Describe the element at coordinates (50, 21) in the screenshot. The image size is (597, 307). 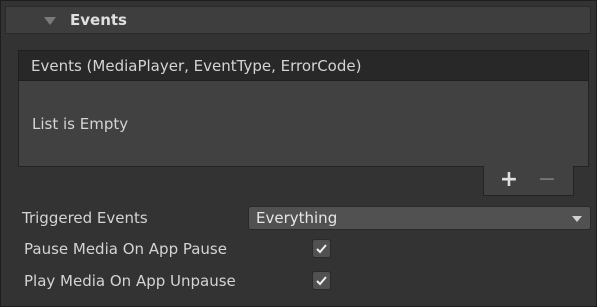
I see `triangle-down-icon` at that location.